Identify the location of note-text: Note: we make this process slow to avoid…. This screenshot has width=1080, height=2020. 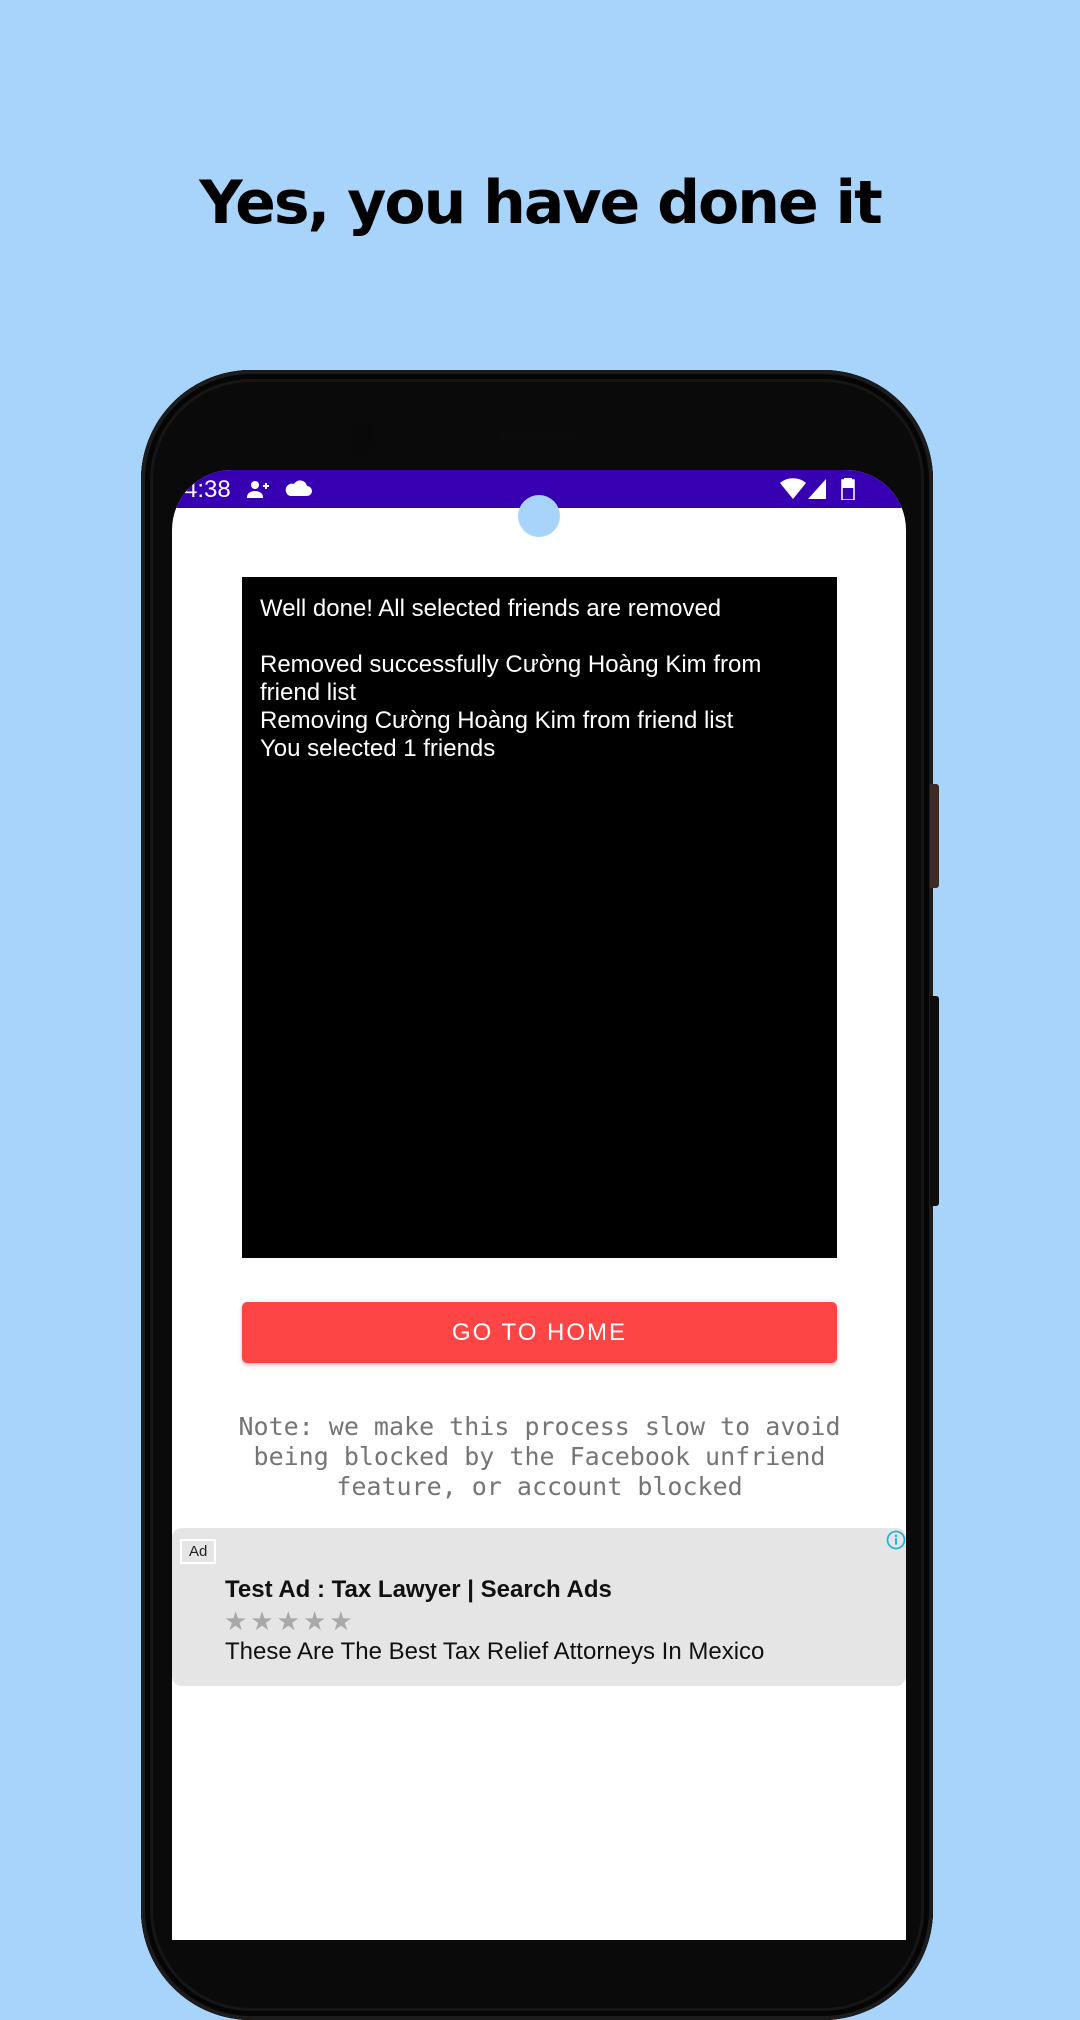
(539, 1456).